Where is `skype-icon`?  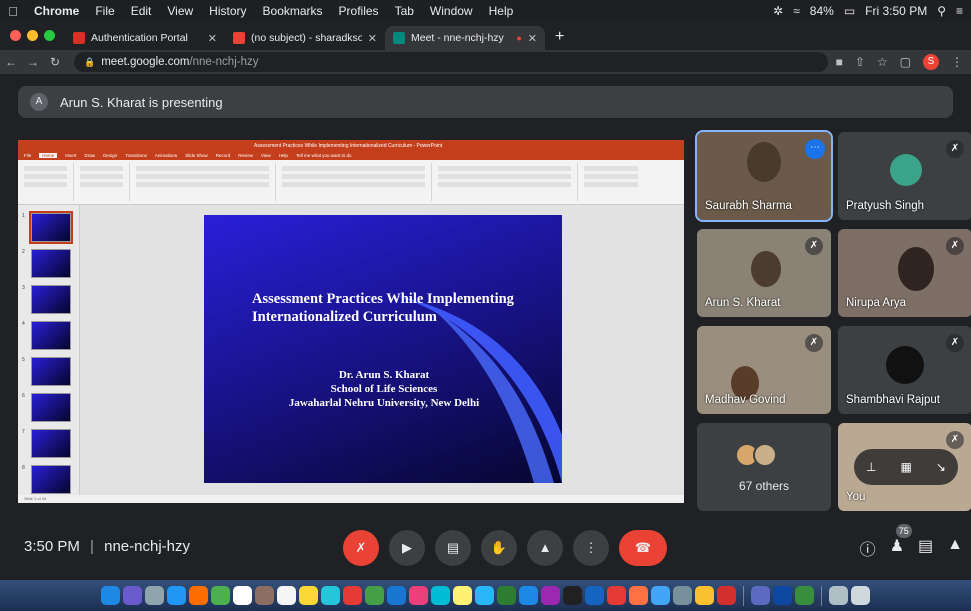 skype-icon is located at coordinates (440, 595).